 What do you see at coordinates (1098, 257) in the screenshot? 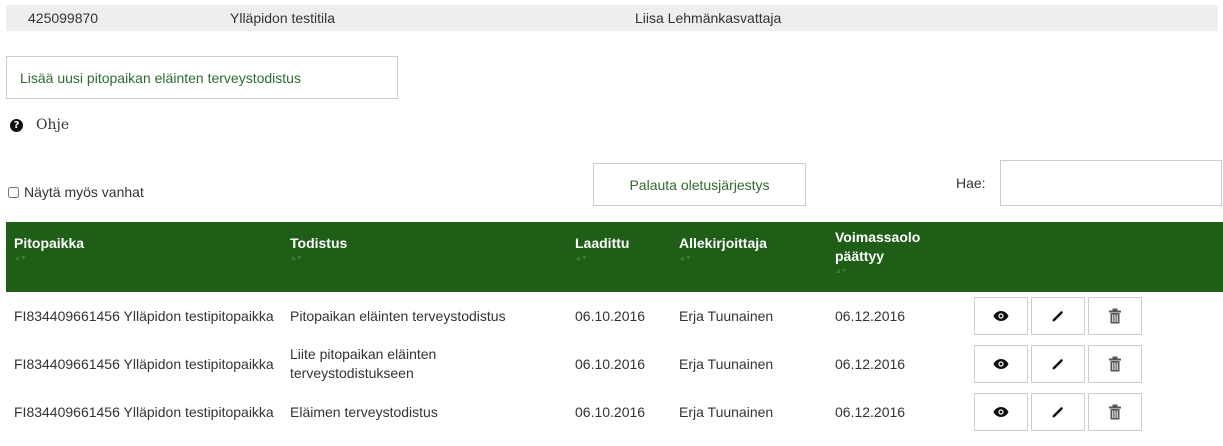
I see `column-header-actions` at bounding box center [1098, 257].